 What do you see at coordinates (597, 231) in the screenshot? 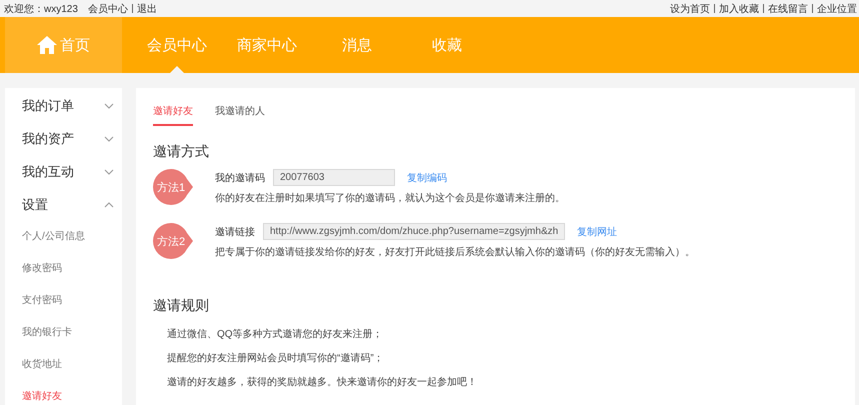
I see `copy-link: 复制网址` at bounding box center [597, 231].